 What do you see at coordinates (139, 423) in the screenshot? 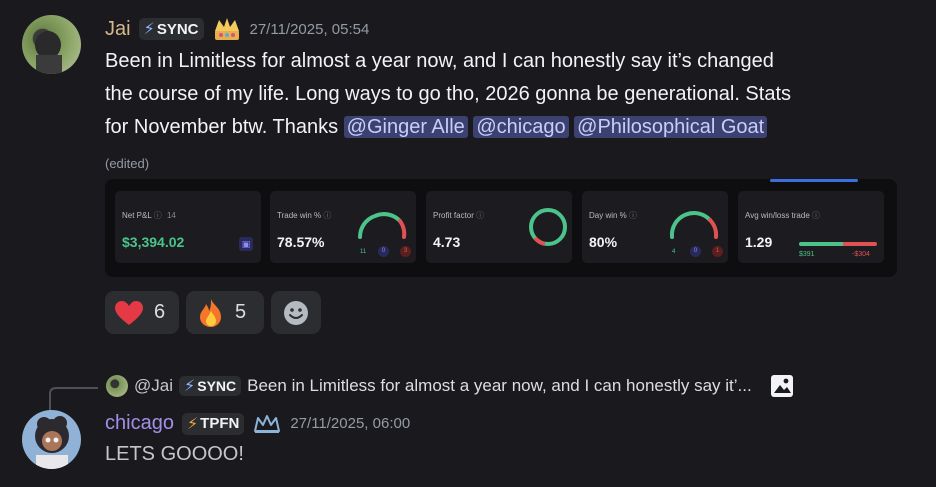
I see `reply-username: chicago` at bounding box center [139, 423].